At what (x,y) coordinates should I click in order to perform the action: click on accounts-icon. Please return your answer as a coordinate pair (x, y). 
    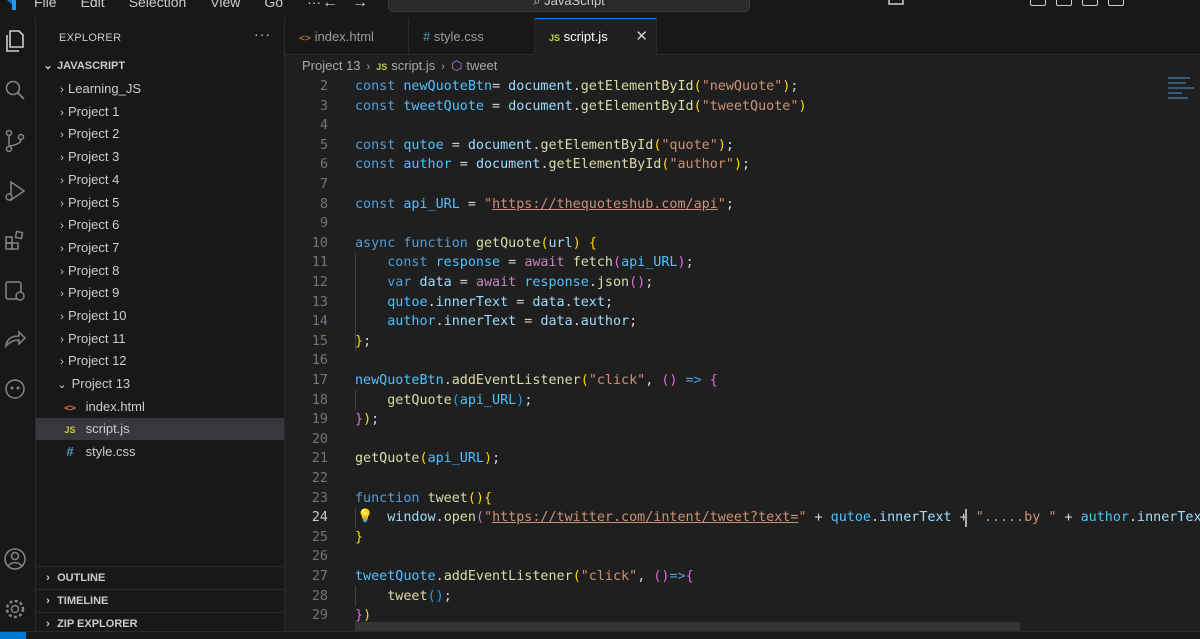
    Looking at the image, I should click on (15, 559).